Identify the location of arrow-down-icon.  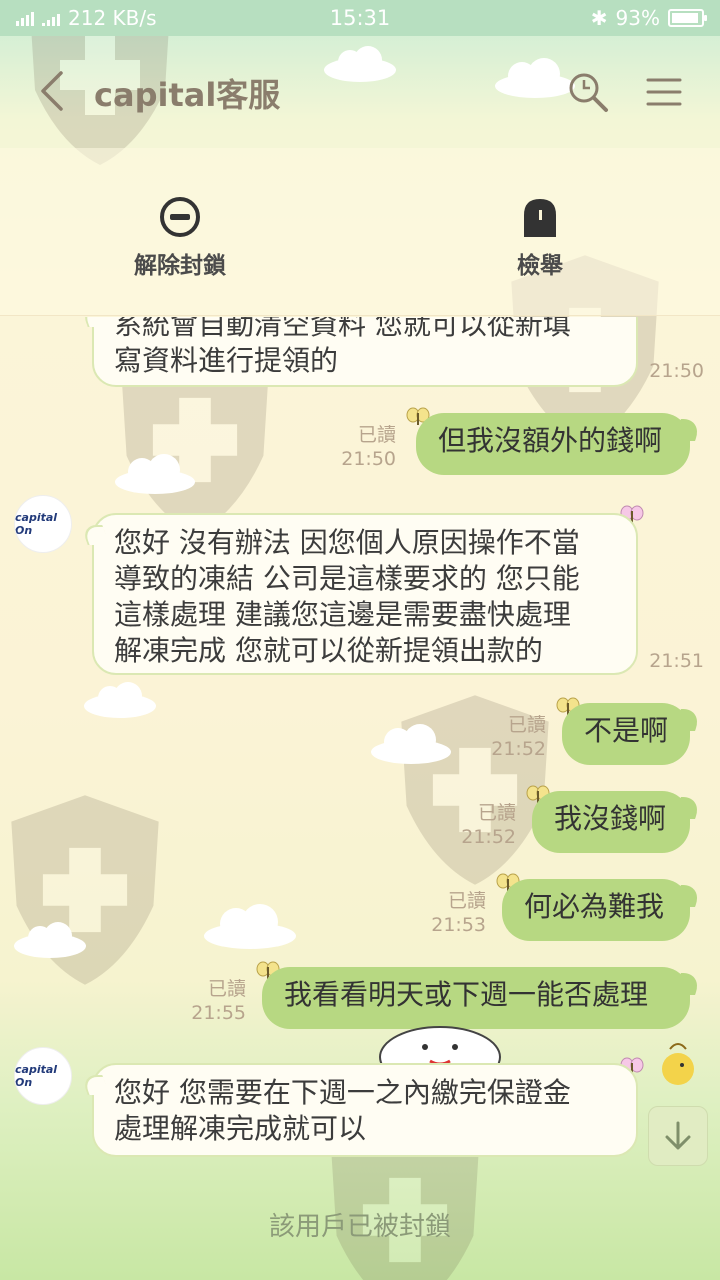
(678, 1135).